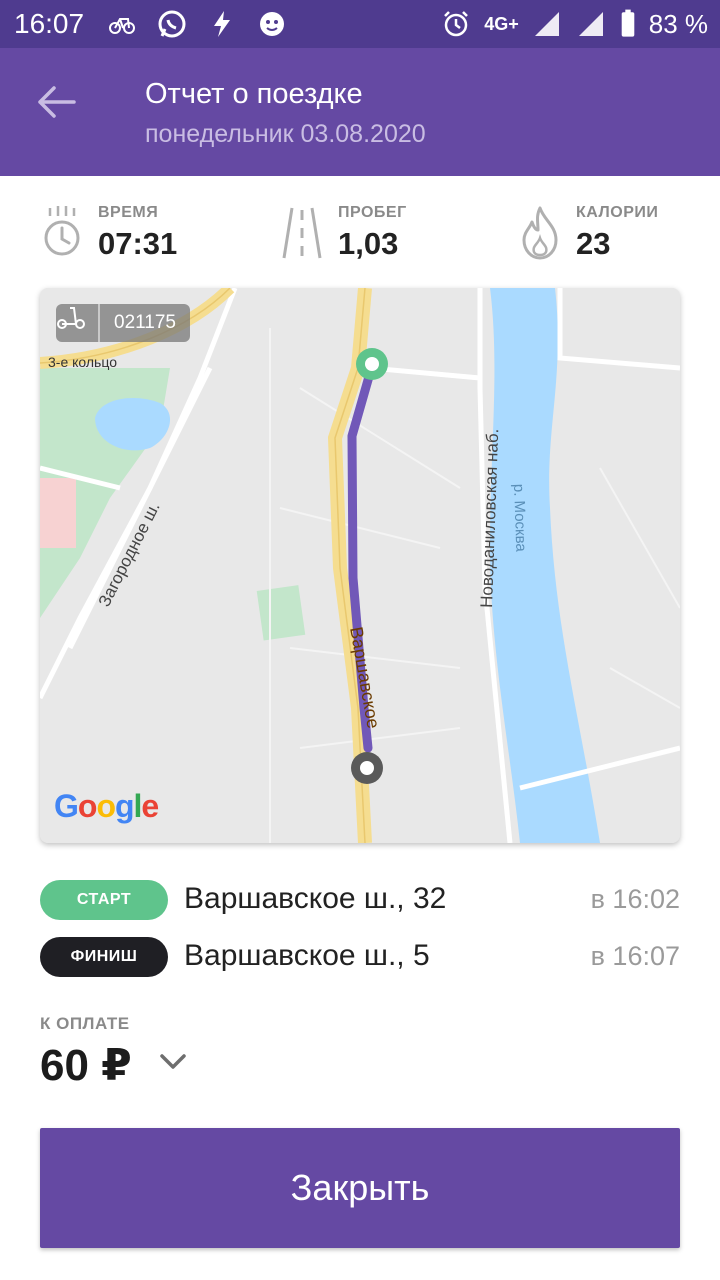 The width and height of the screenshot is (720, 1280). I want to click on status-icons-right: 4G+ 83 %, so click(574, 24).